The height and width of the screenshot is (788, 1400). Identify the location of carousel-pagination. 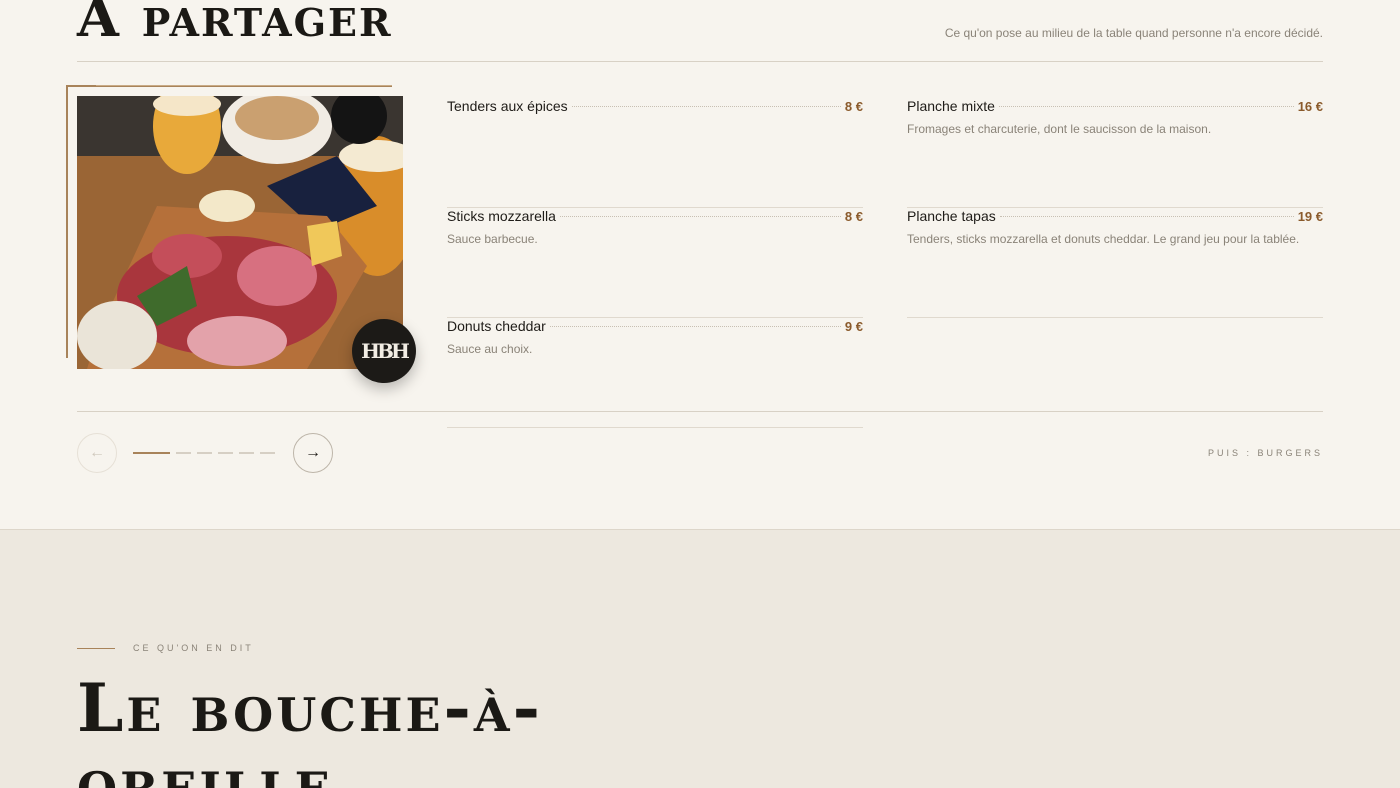
(204, 453).